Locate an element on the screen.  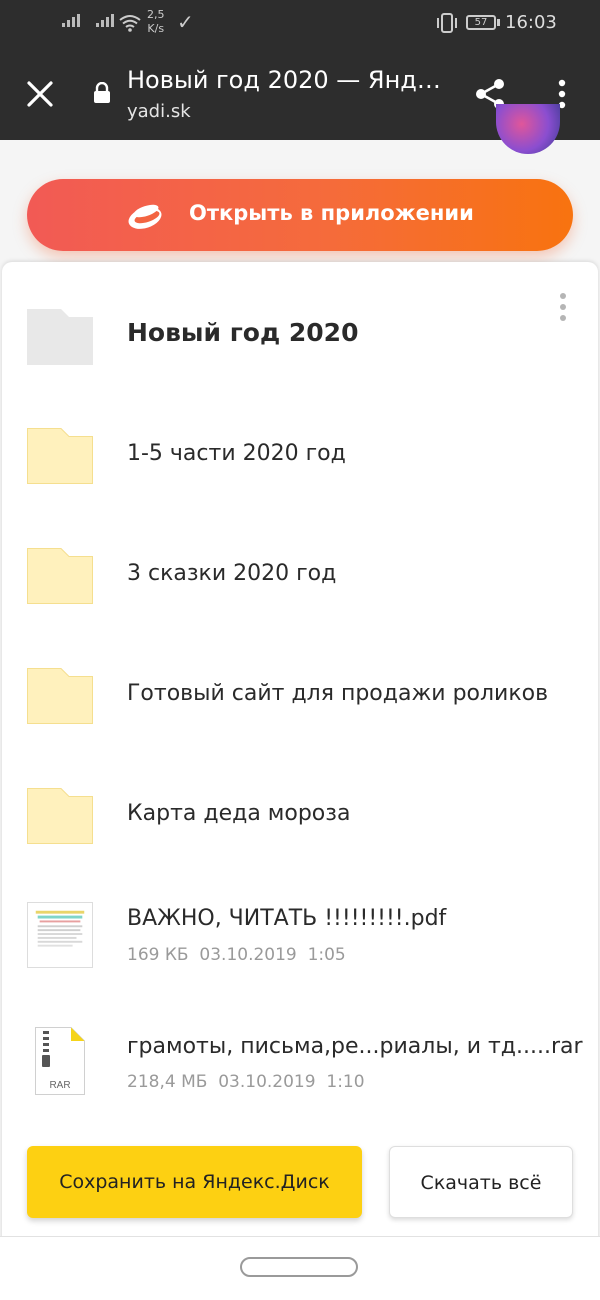
save-to-disk-button: Сохранить на Яндекс.Диск is located at coordinates (194, 1182).